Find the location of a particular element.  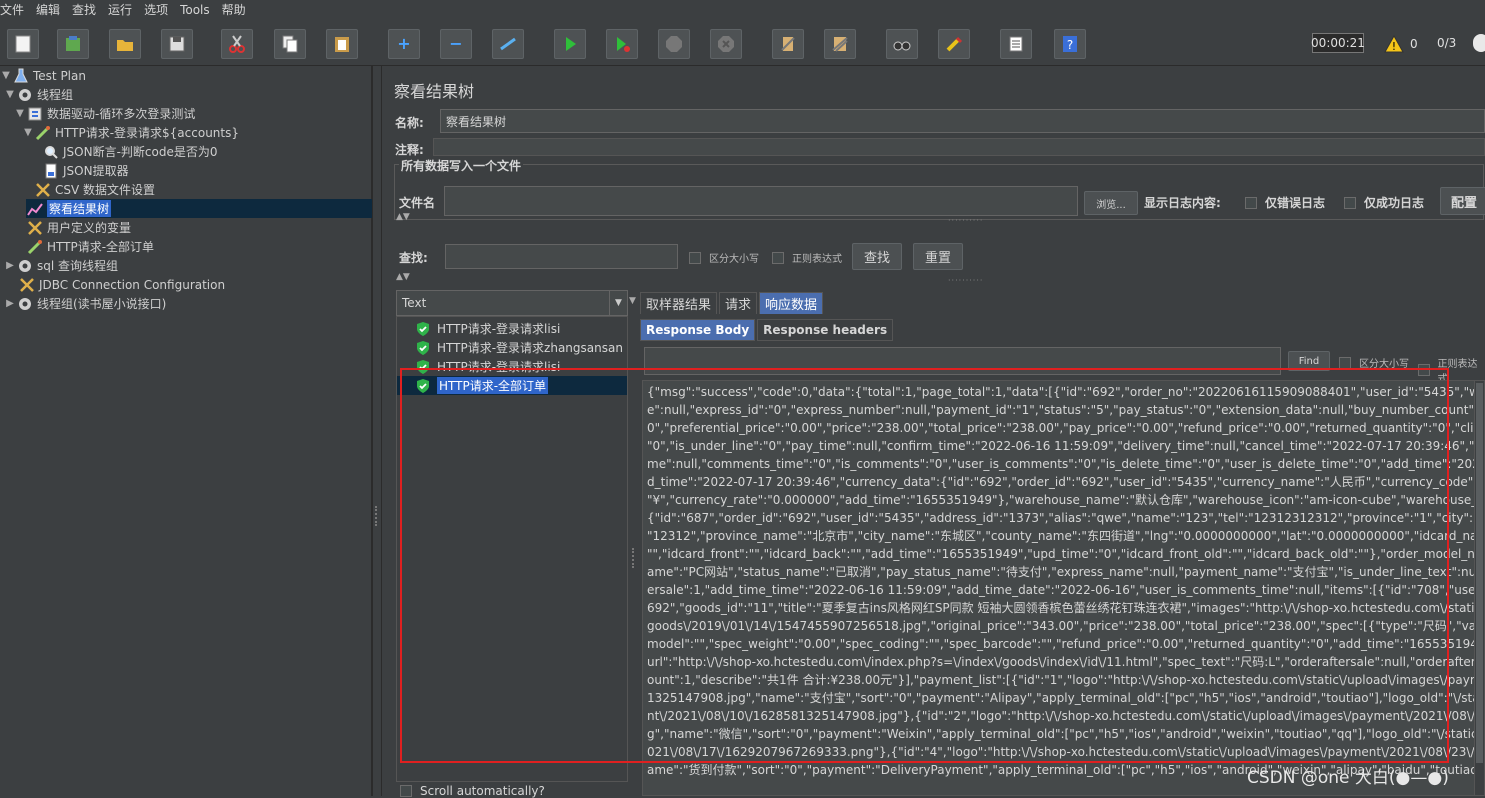

response-find-input is located at coordinates (962, 361).